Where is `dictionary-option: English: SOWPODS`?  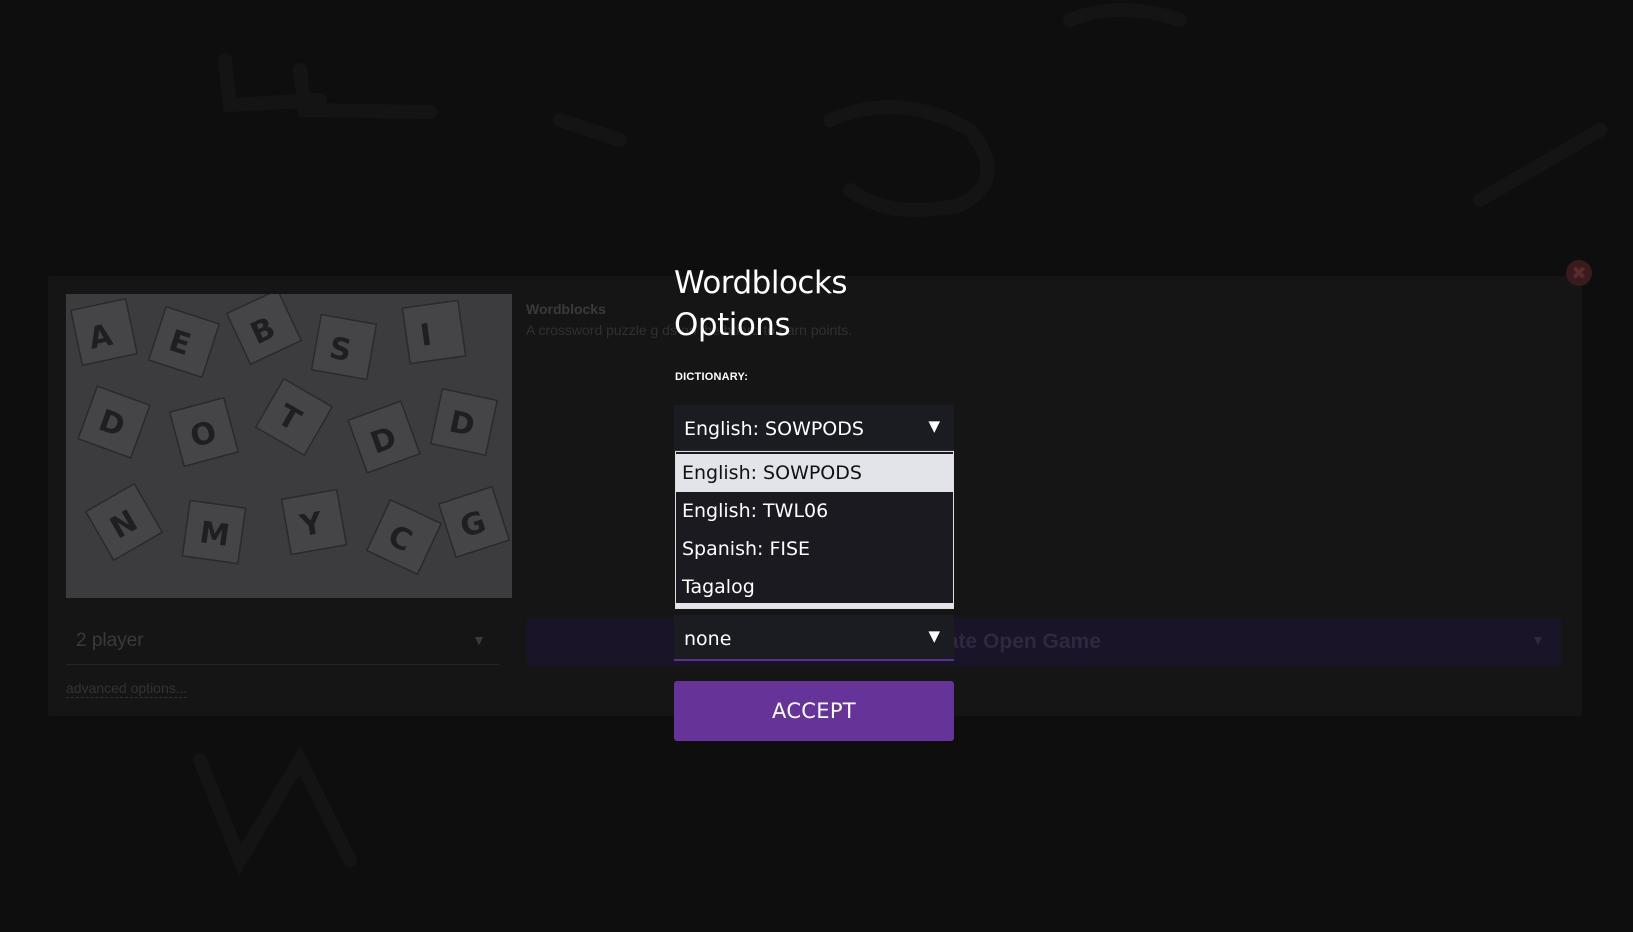
dictionary-option: English: SOWPODS is located at coordinates (814, 473).